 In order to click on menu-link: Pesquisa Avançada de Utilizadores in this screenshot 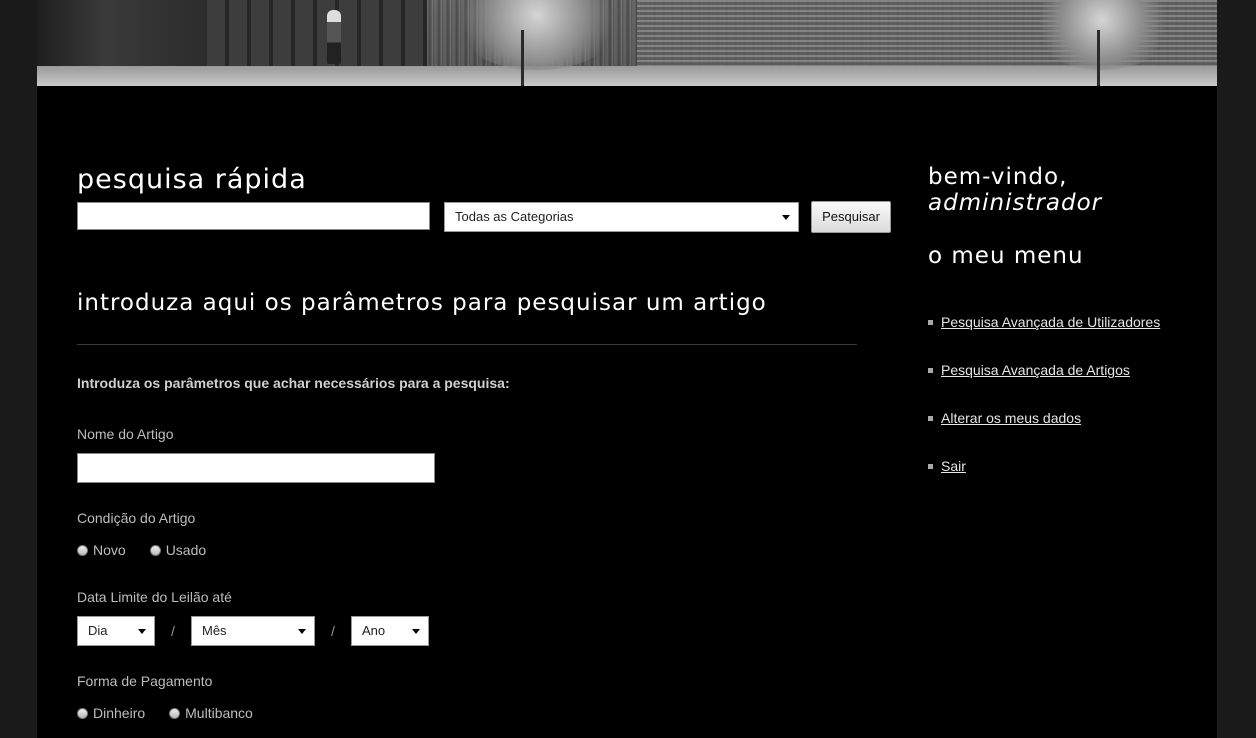, I will do `click(1050, 322)`.